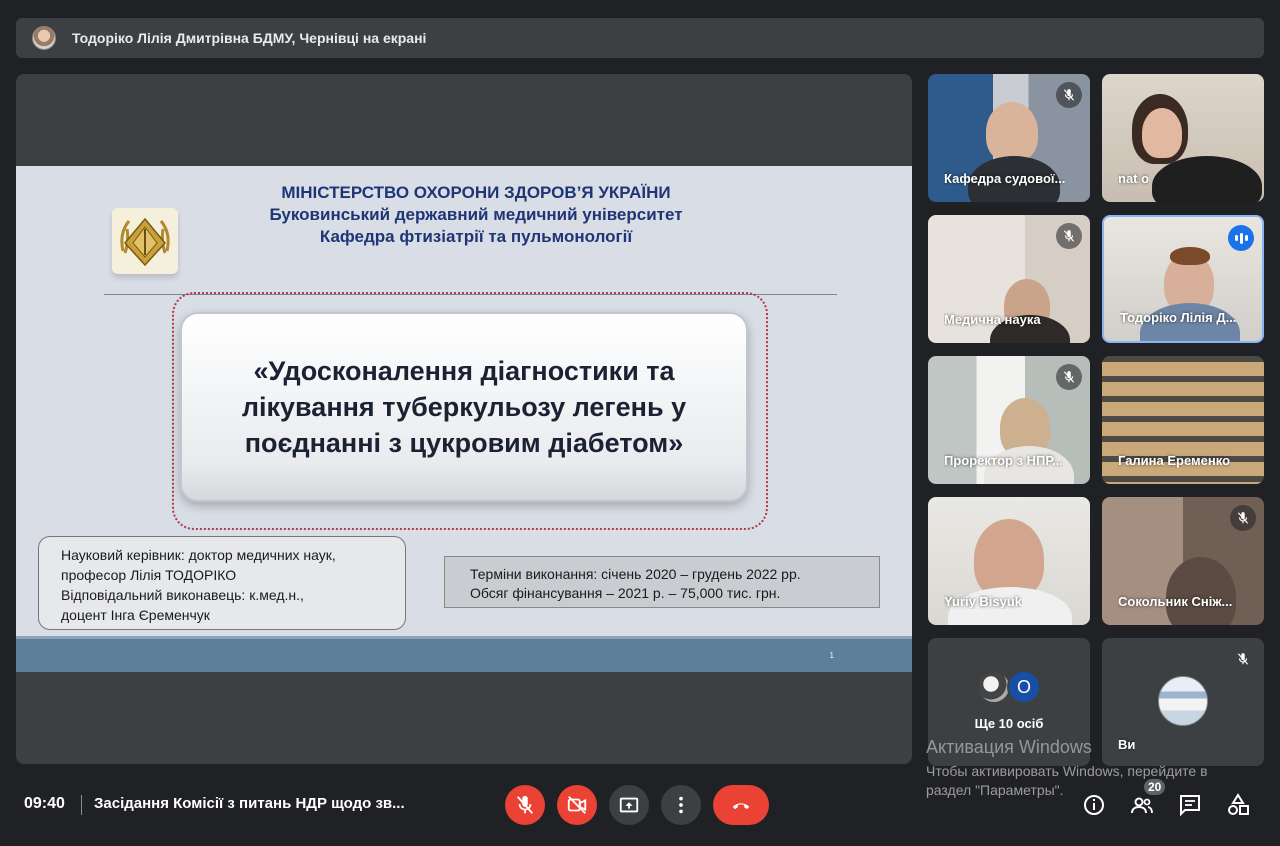 The height and width of the screenshot is (846, 1280). I want to click on self-avatar, so click(1183, 701).